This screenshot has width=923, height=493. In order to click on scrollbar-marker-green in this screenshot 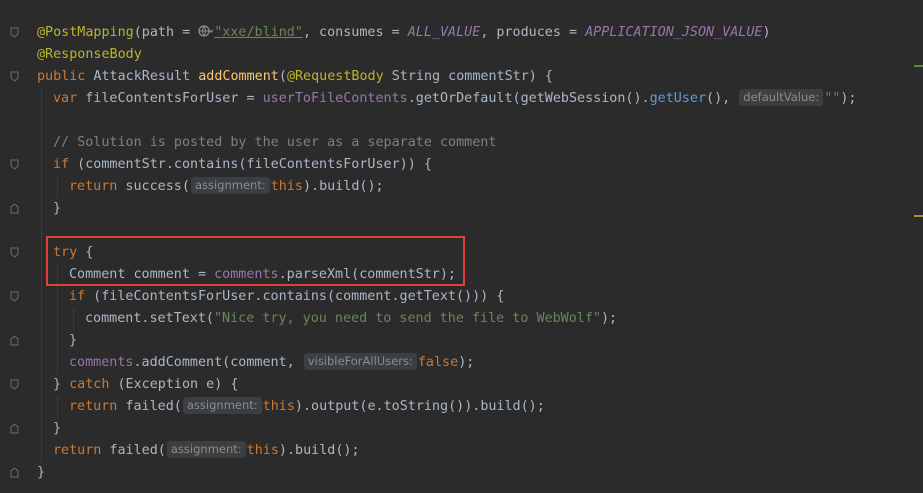, I will do `click(918, 66)`.